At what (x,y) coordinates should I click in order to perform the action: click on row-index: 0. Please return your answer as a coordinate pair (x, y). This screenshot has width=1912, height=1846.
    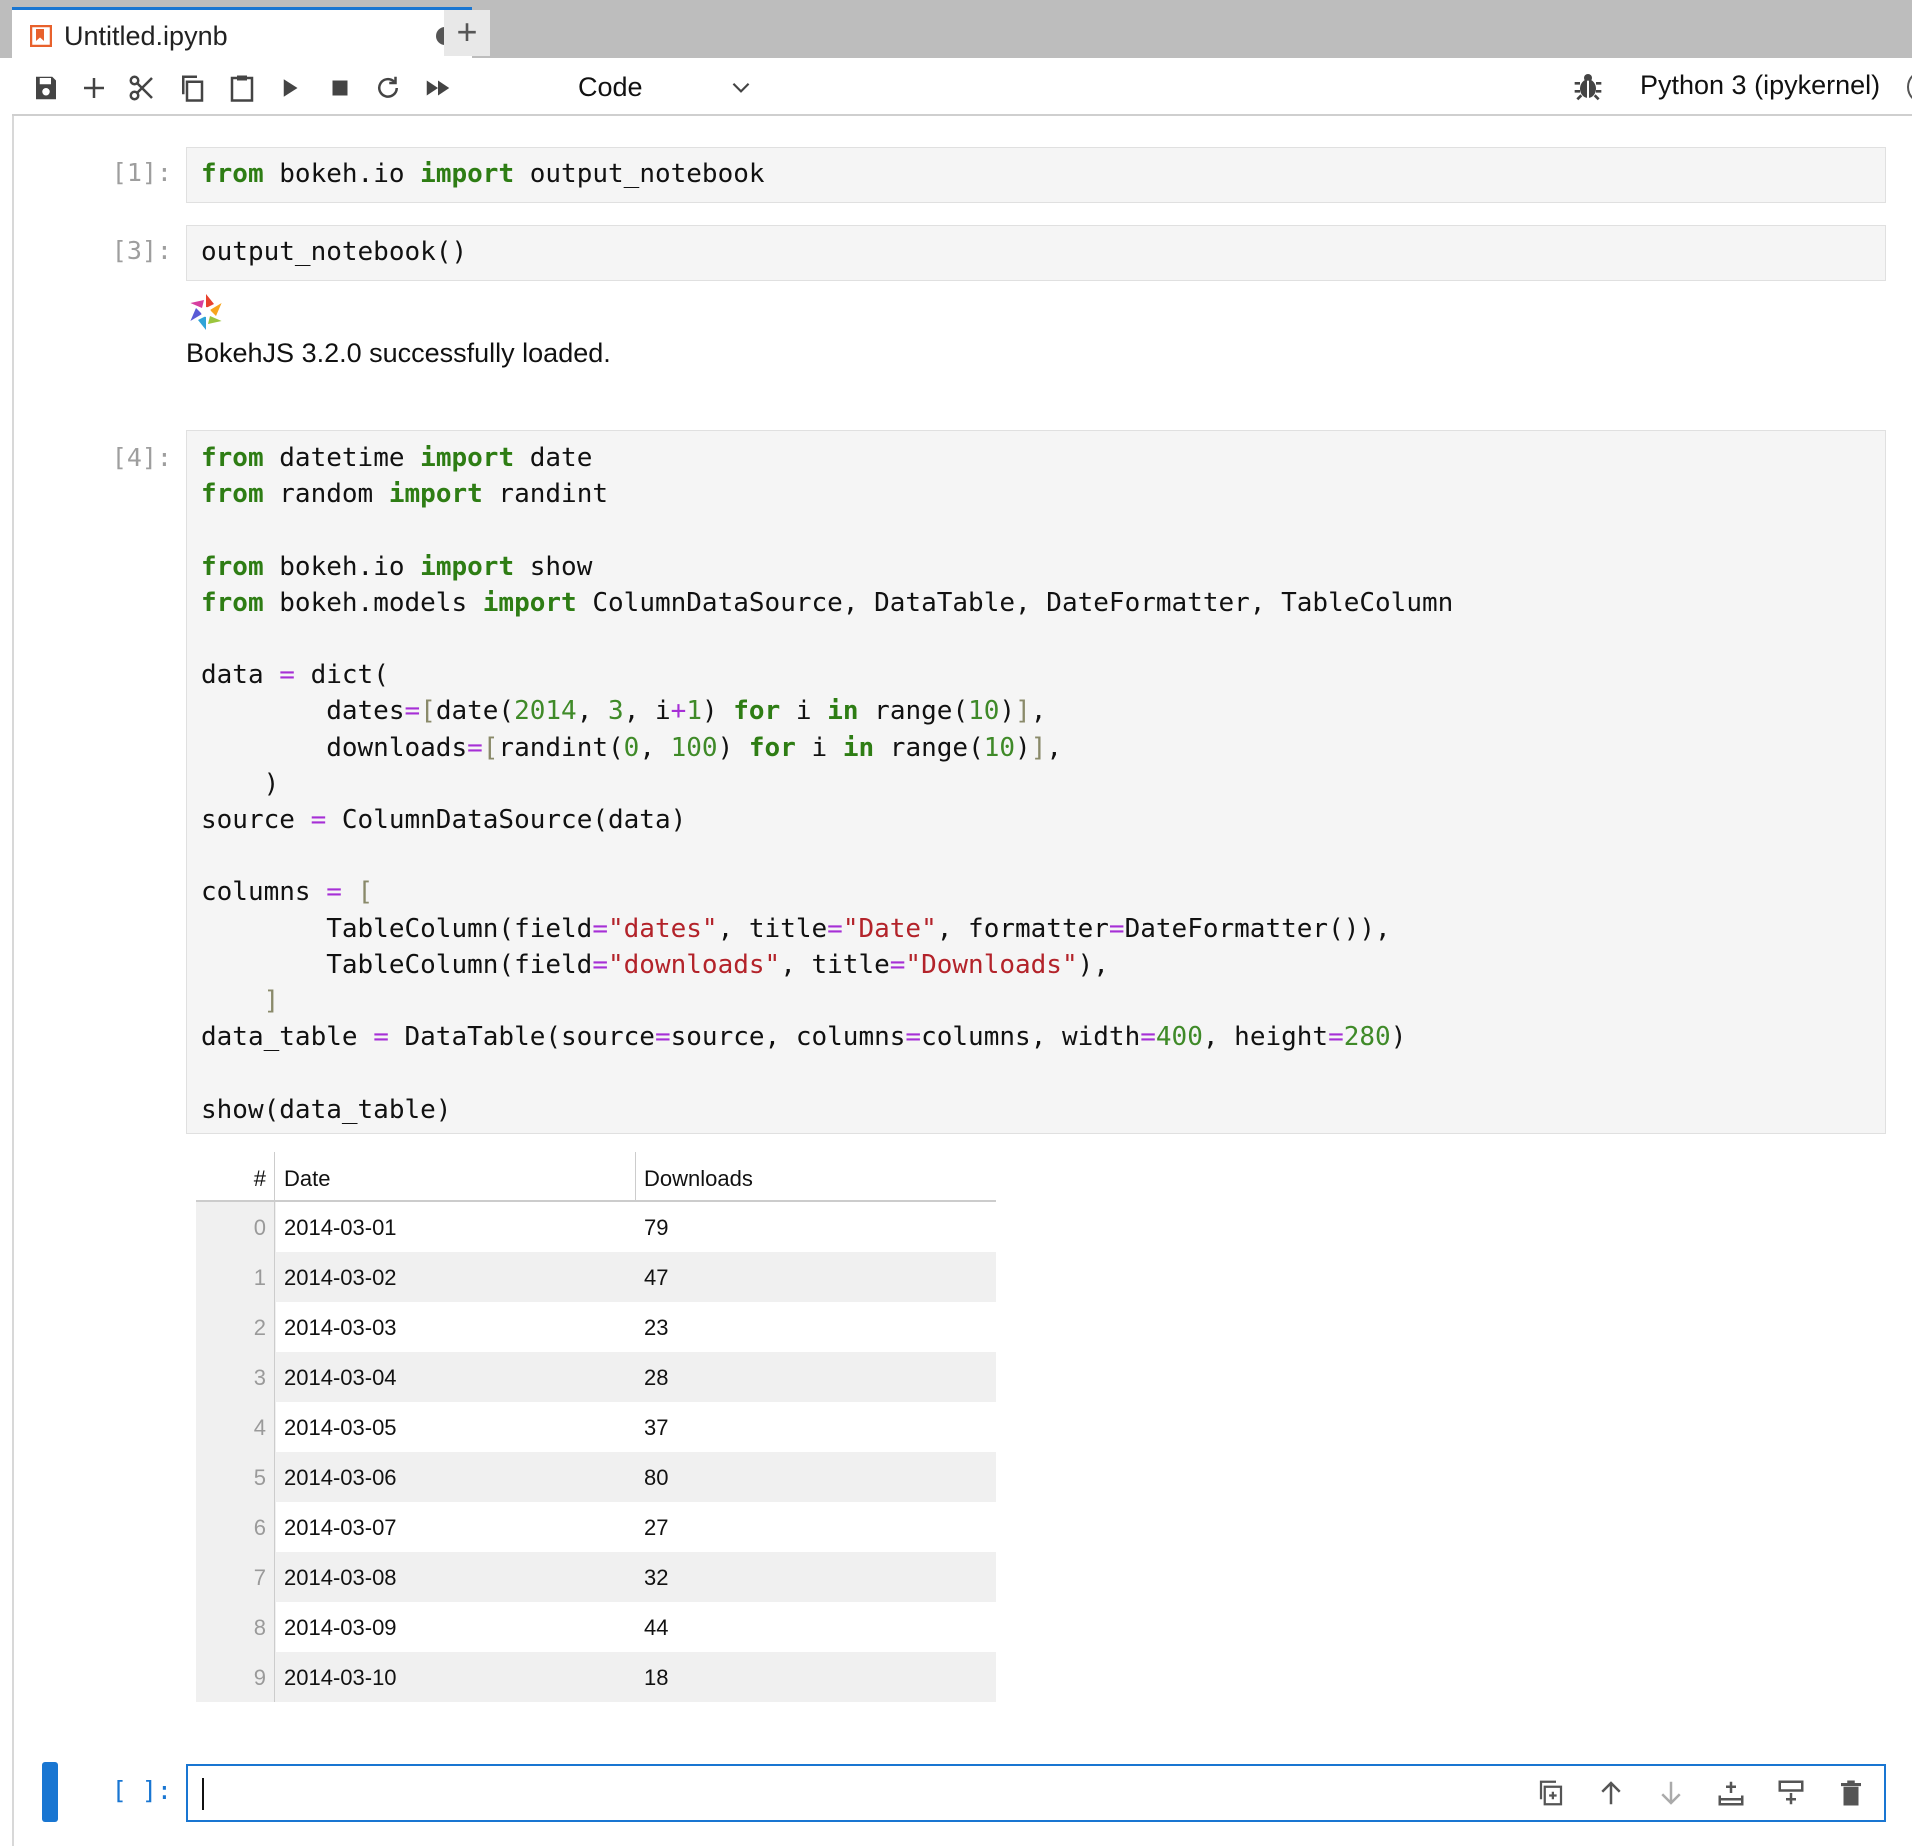
    Looking at the image, I should click on (259, 1227).